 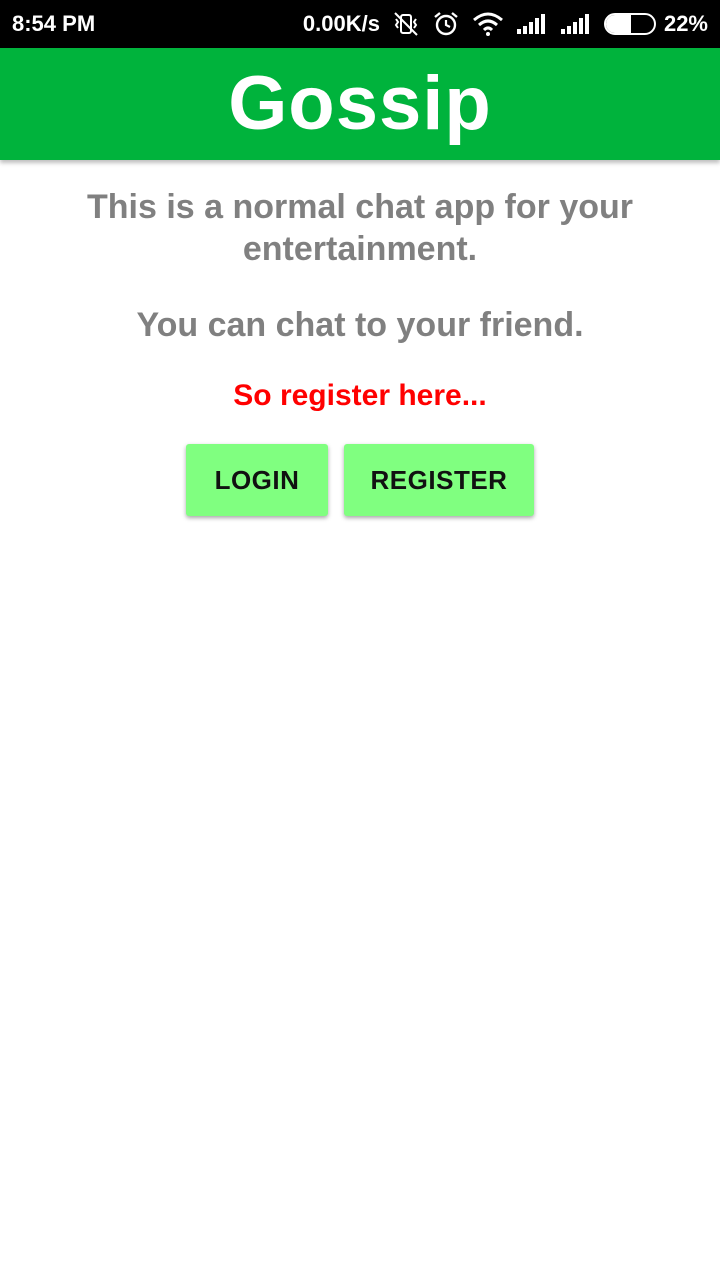 I want to click on battery-indicator: 22%, so click(x=655, y=24).